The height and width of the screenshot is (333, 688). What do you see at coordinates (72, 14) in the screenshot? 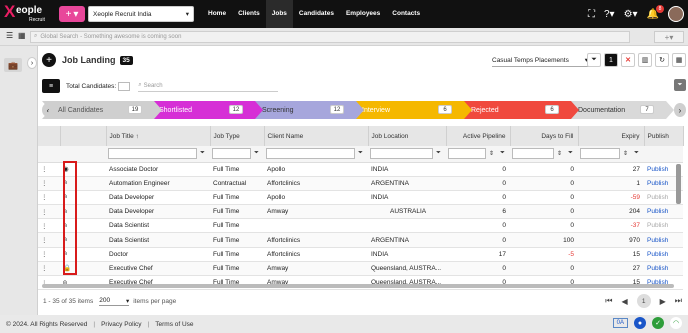
I see `quick-create-button: + ▾` at bounding box center [72, 14].